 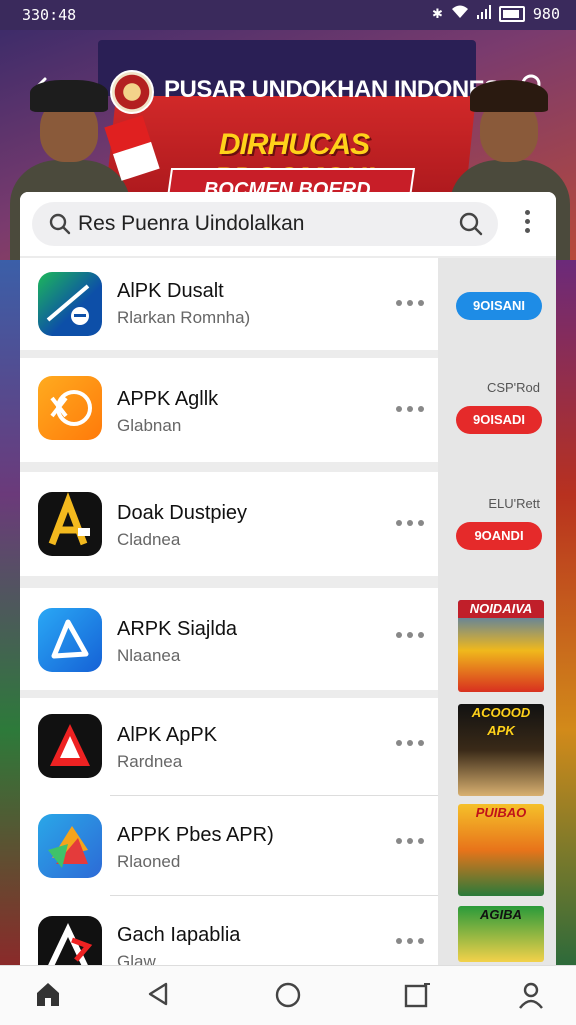 I want to click on app-name: APPK Pbes APR), so click(x=195, y=835).